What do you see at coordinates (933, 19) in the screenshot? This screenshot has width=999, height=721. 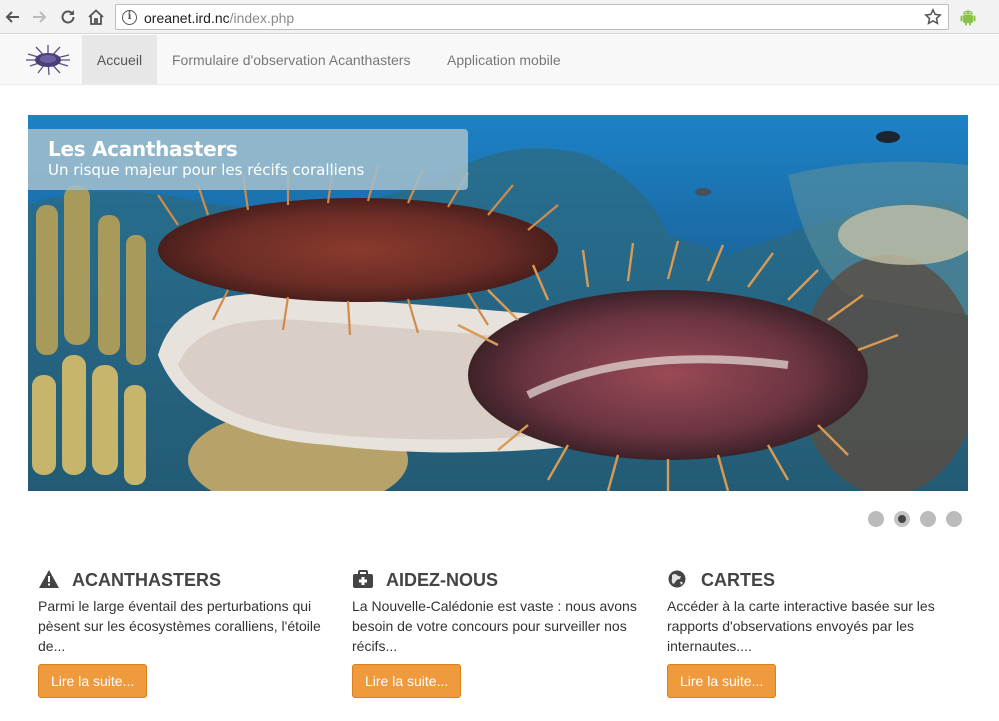 I see `star-icon` at bounding box center [933, 19].